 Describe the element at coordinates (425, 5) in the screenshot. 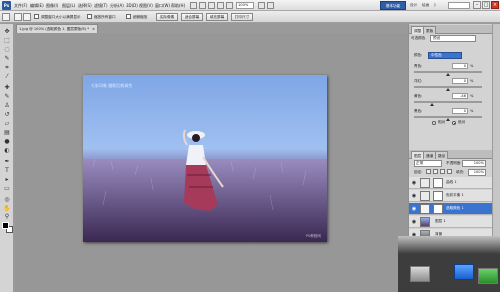

I see `workspace-painting-link: 绘画` at that location.